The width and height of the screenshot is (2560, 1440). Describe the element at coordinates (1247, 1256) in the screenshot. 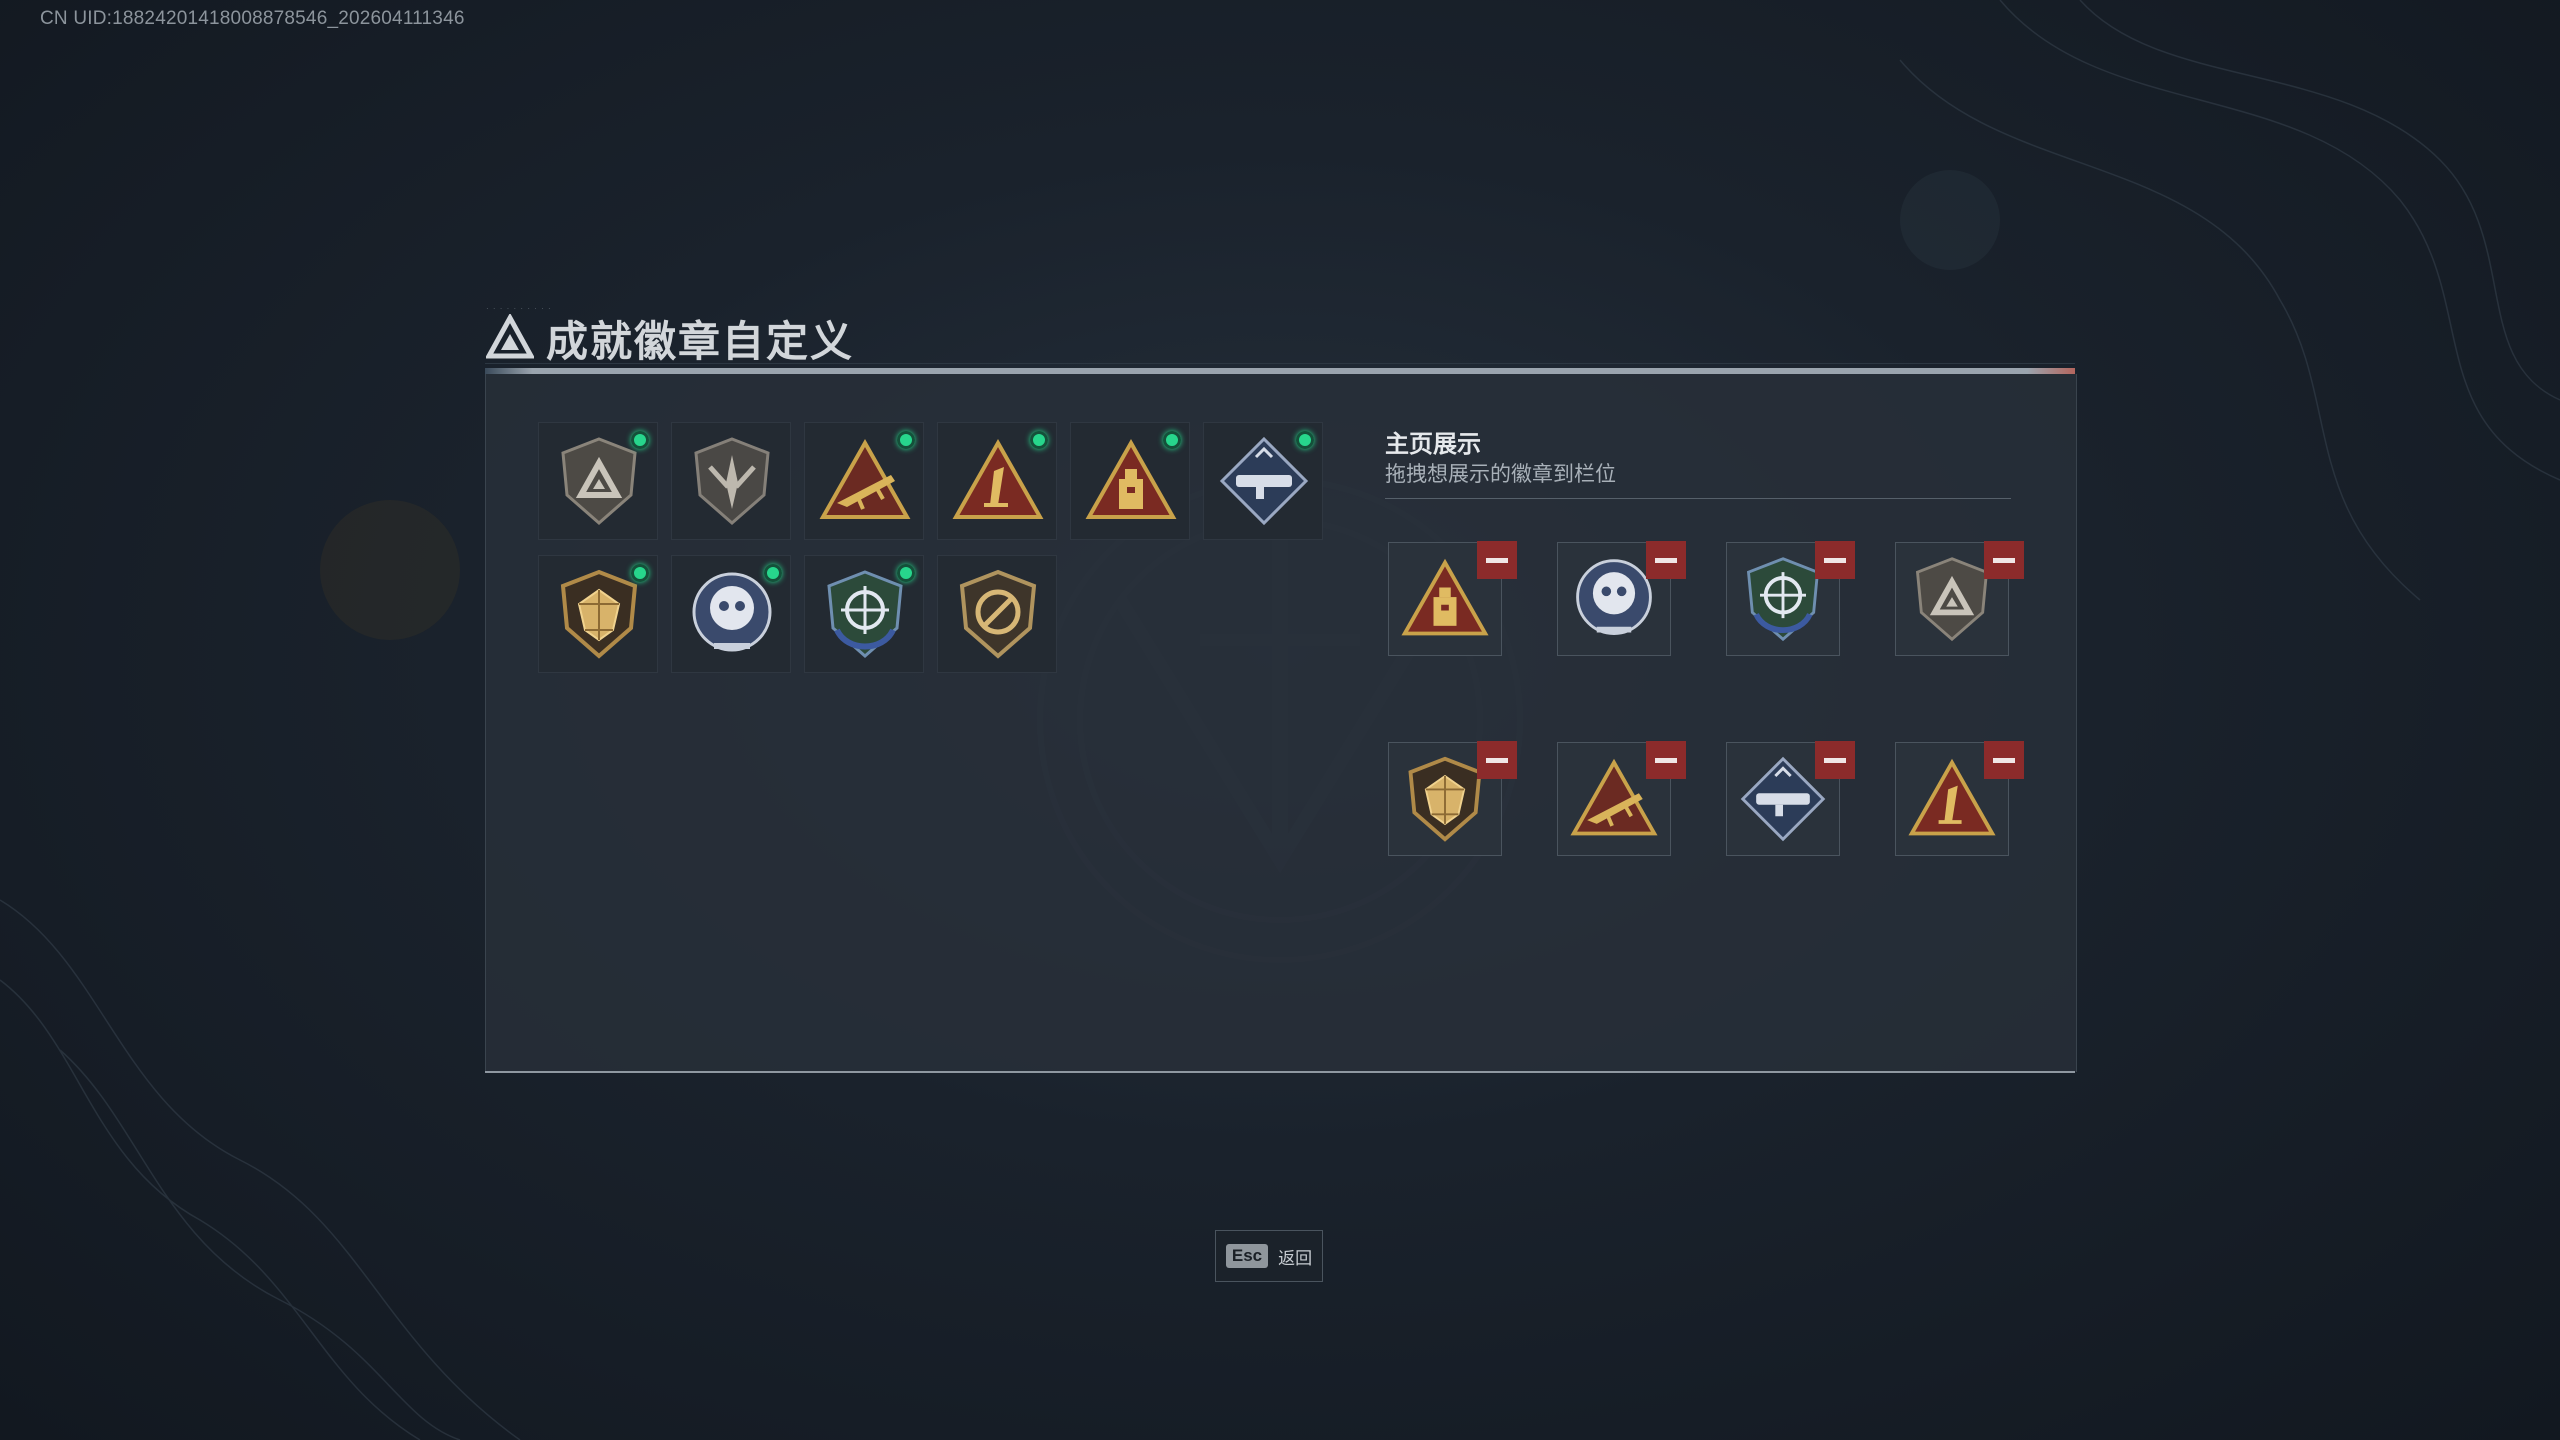

I see `esc-key-hint: Esc` at that location.